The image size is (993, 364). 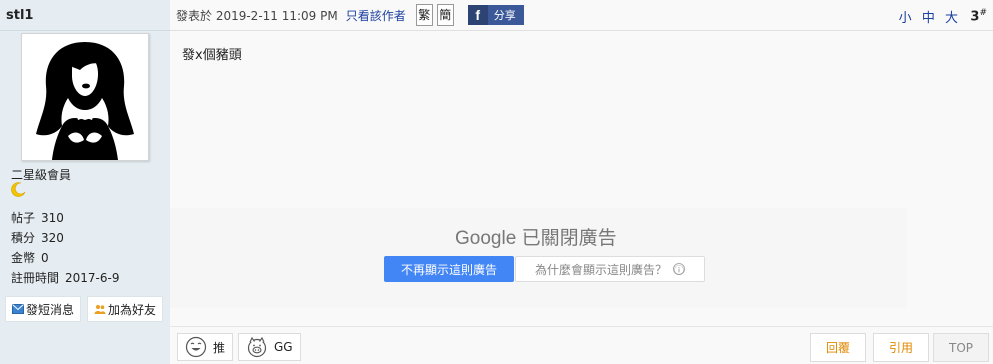 I want to click on stat-registered: 註冊時間 2017-6-9, so click(x=65, y=278).